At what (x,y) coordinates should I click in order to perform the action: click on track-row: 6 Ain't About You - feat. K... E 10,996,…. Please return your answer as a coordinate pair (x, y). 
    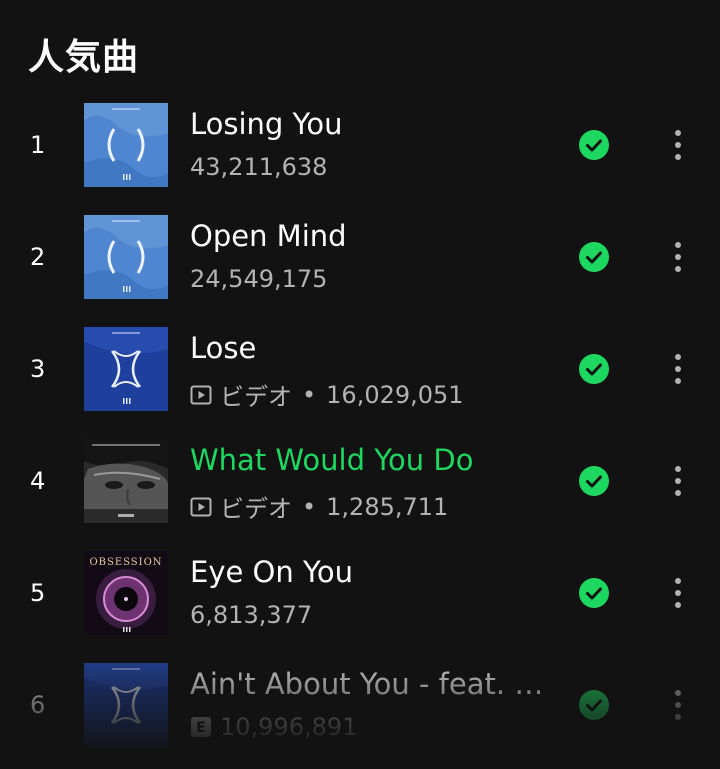
    Looking at the image, I should click on (360, 713).